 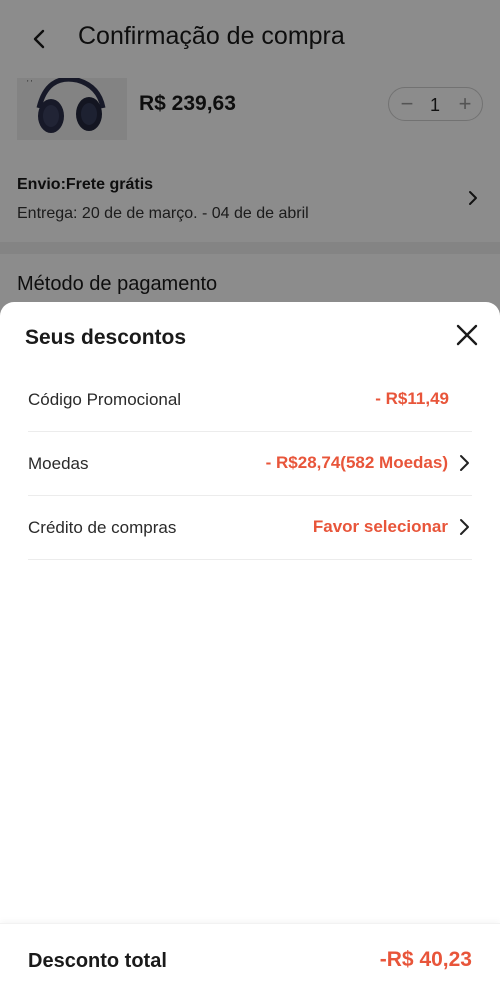 I want to click on close-icon, so click(x=467, y=335).